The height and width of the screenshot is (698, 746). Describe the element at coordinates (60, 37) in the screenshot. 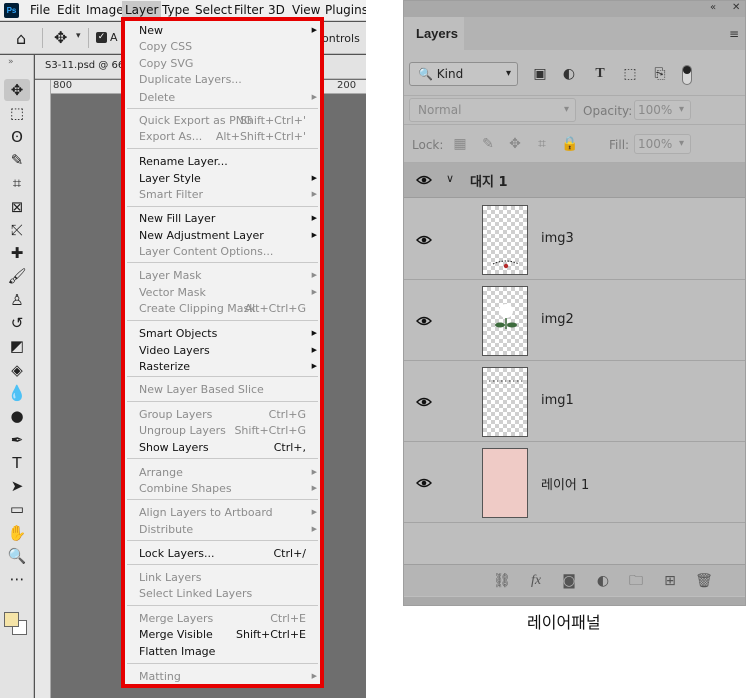

I see `move-tool-icon: ✥` at that location.